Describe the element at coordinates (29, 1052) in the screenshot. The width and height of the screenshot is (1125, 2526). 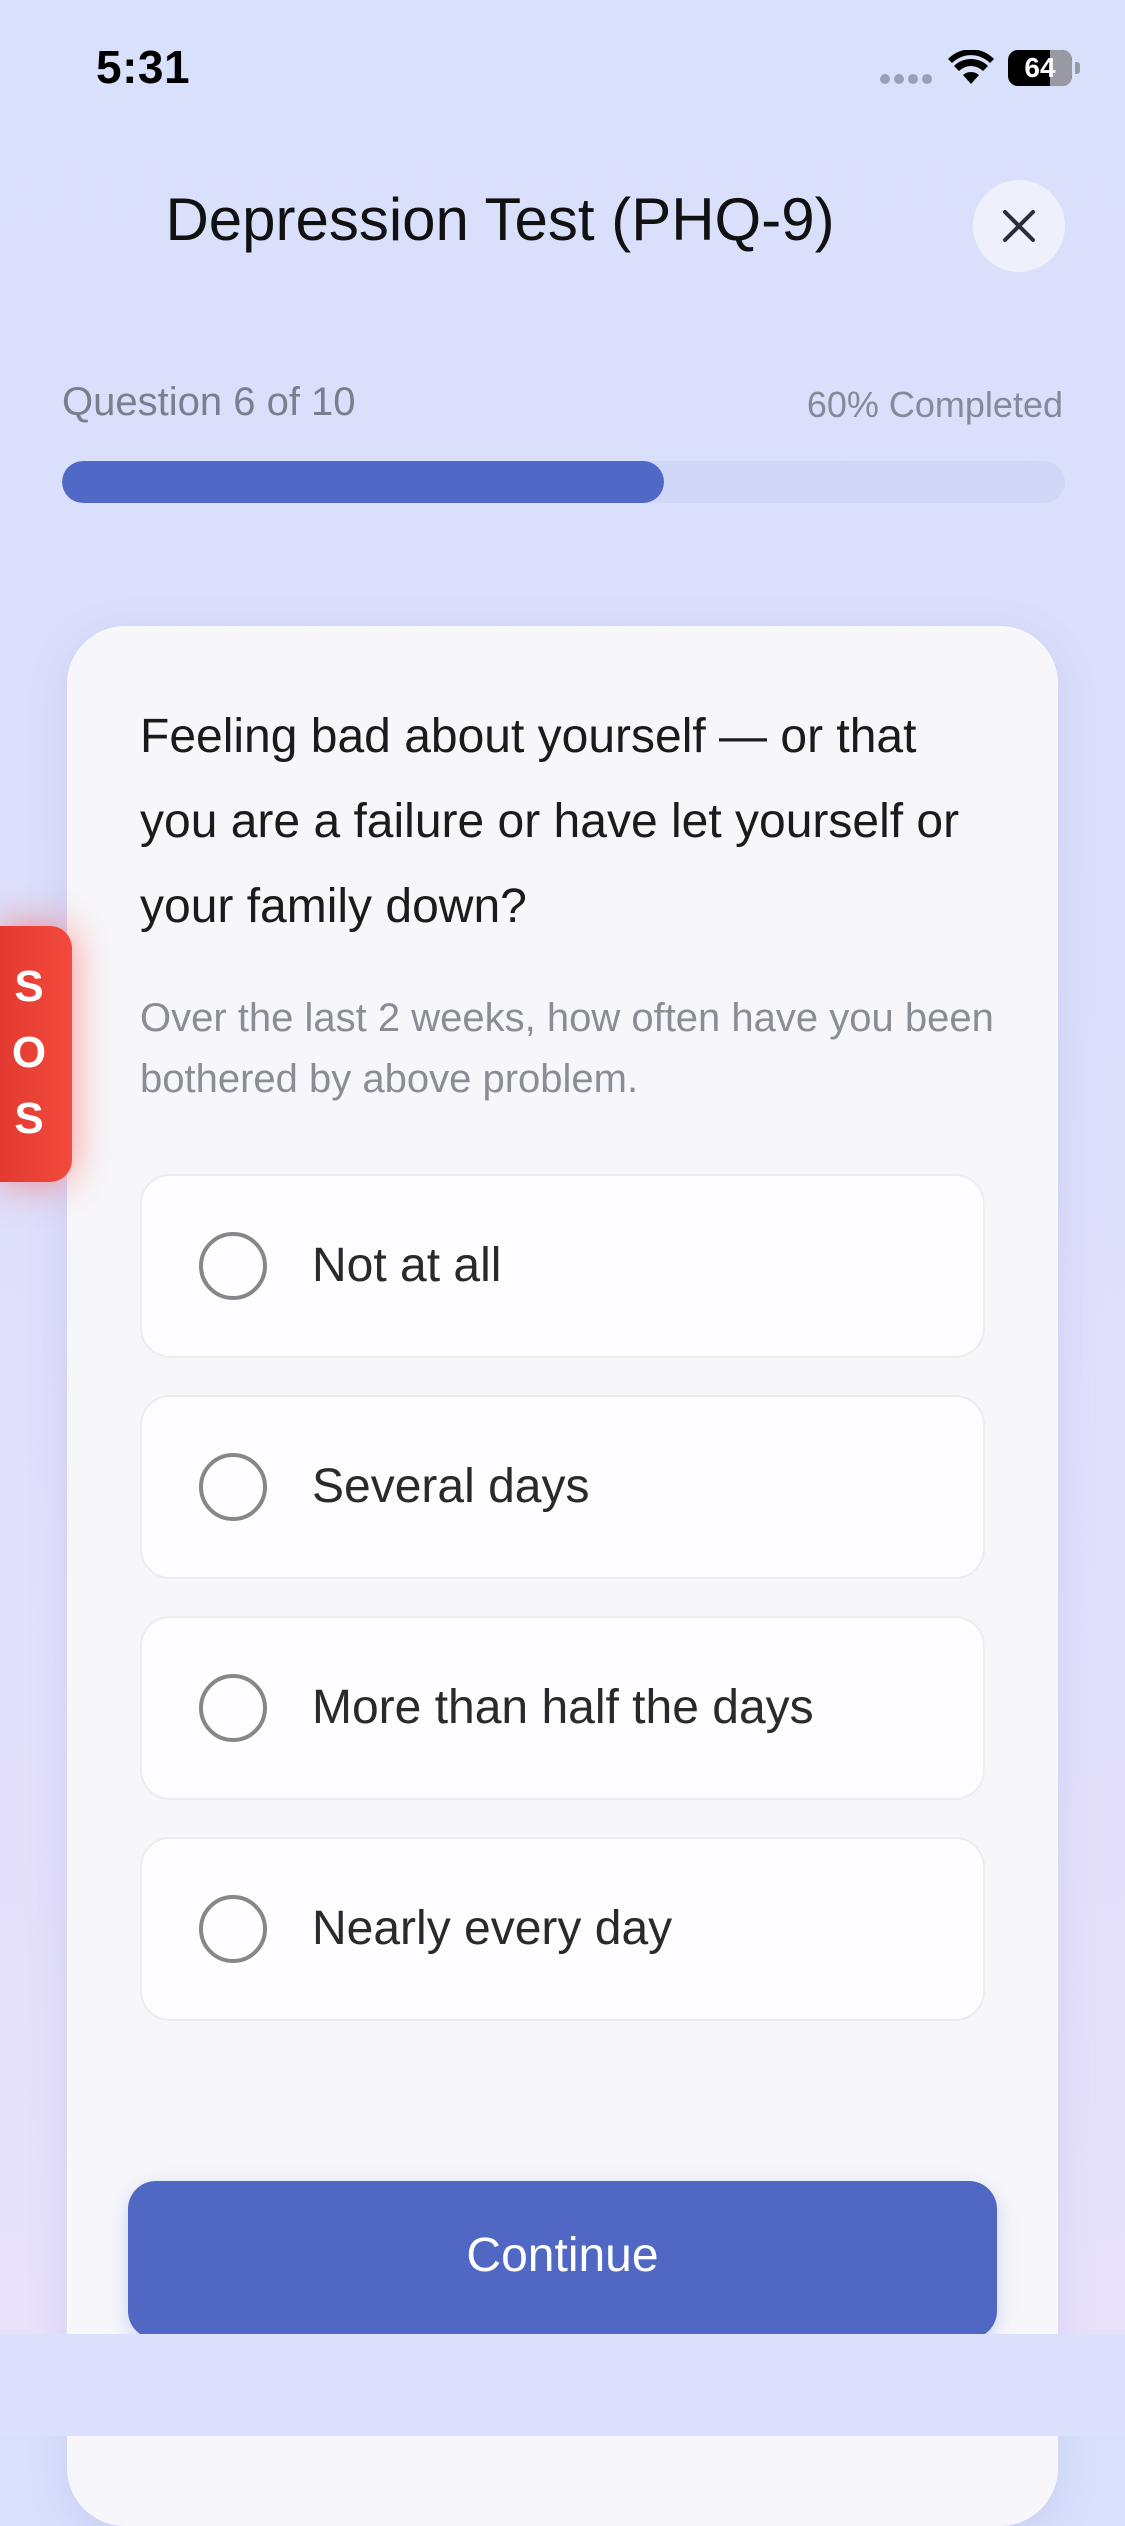
I see `sos-letter: O` at that location.